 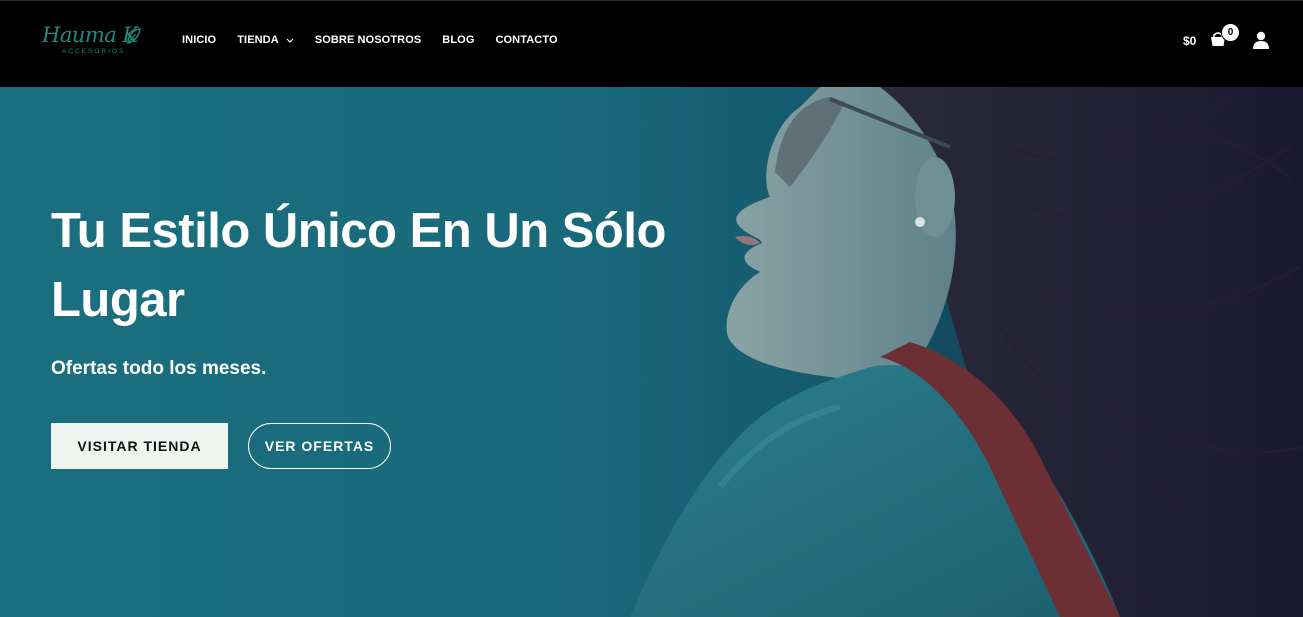 I want to click on ver-ofertas-button: VER OFERTAS, so click(x=319, y=446).